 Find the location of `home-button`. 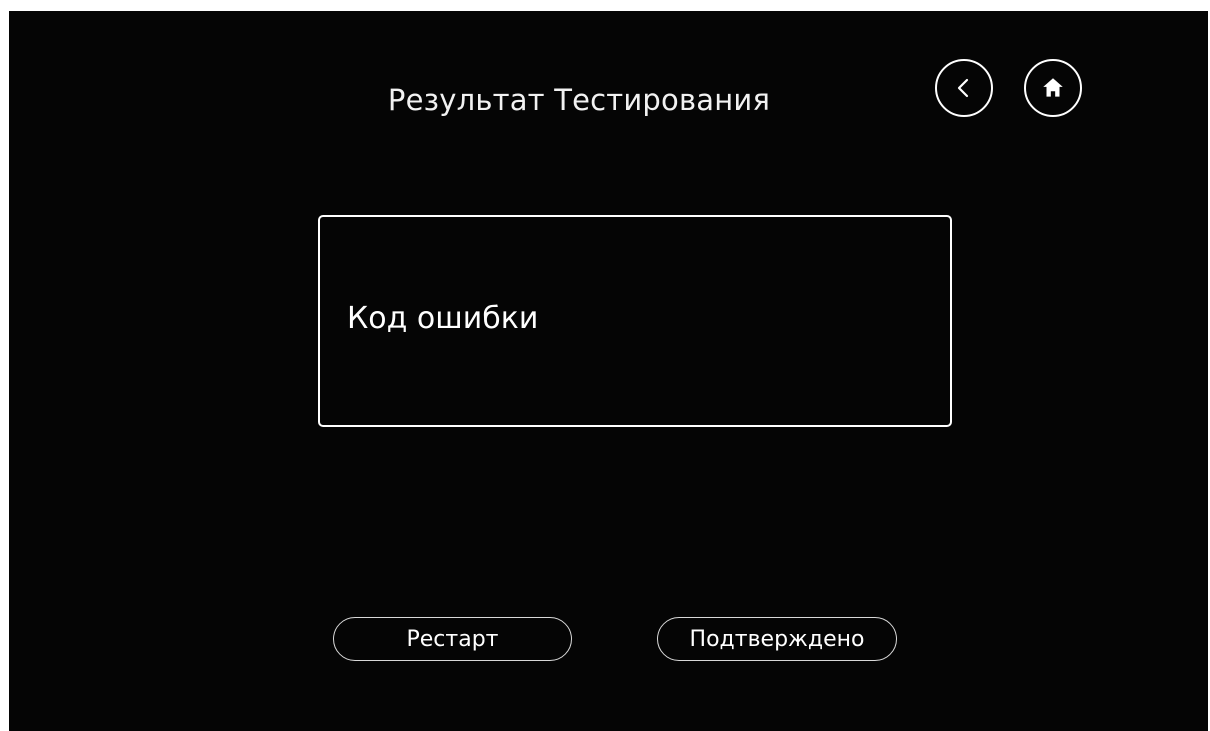

home-button is located at coordinates (1053, 88).